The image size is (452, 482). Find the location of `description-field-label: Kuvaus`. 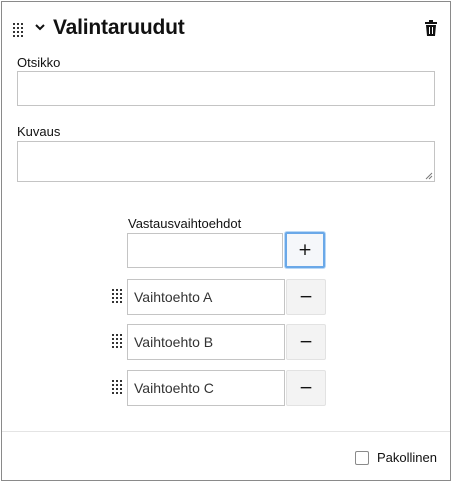

description-field-label: Kuvaus is located at coordinates (39, 131).